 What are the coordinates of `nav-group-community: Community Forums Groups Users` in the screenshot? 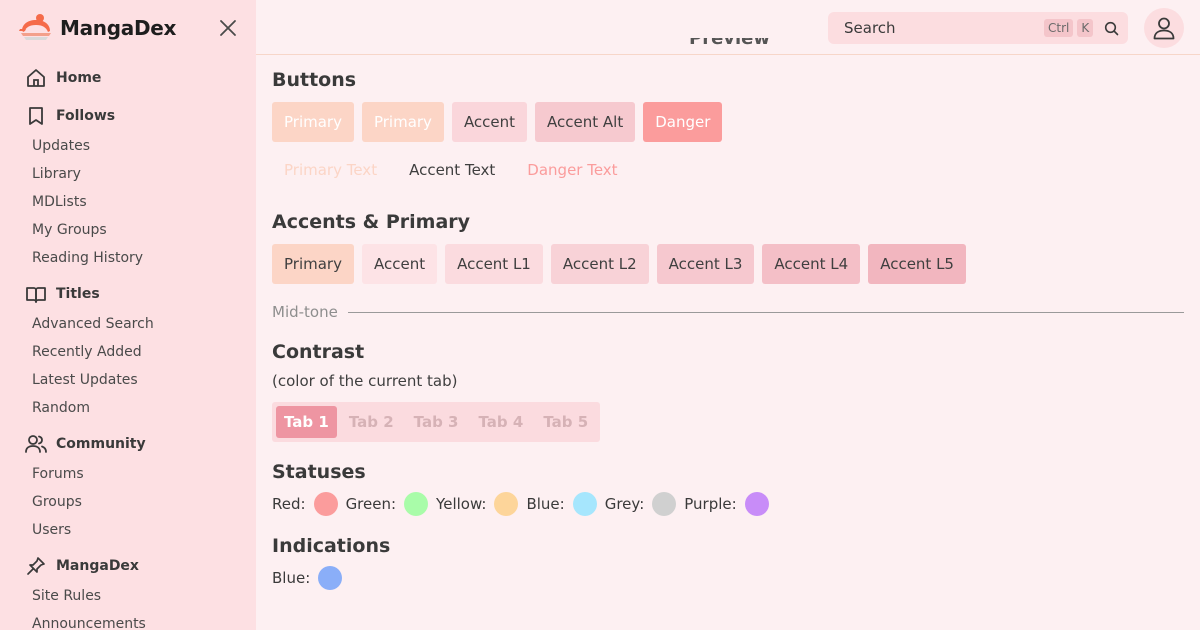 It's located at (128, 486).